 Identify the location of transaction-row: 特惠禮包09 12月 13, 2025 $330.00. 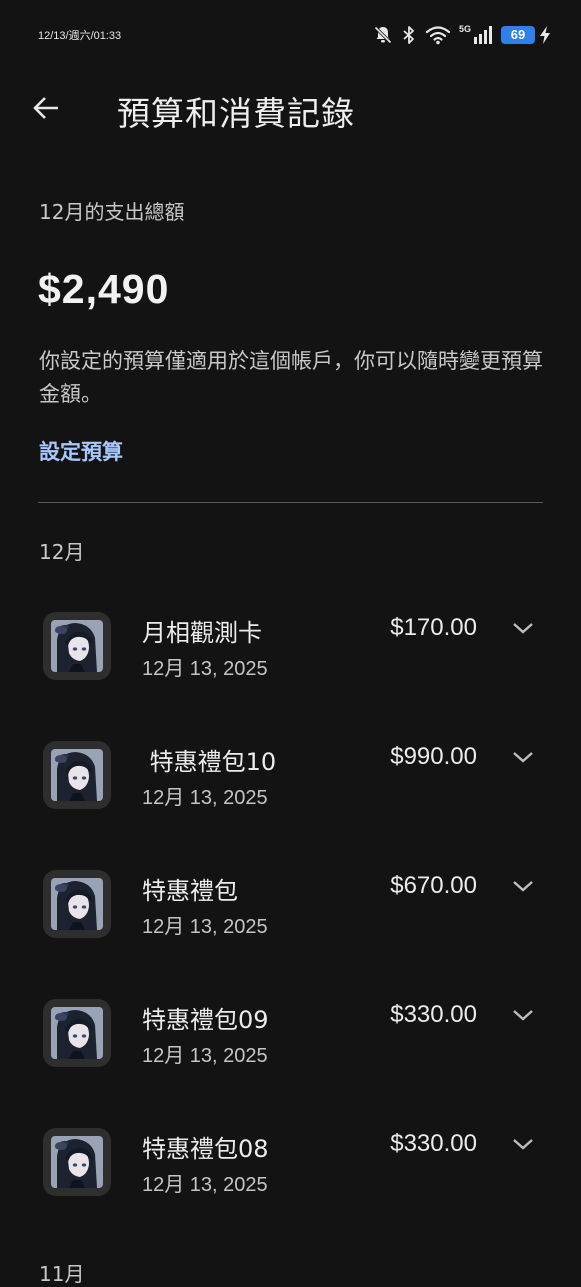
(290, 1041).